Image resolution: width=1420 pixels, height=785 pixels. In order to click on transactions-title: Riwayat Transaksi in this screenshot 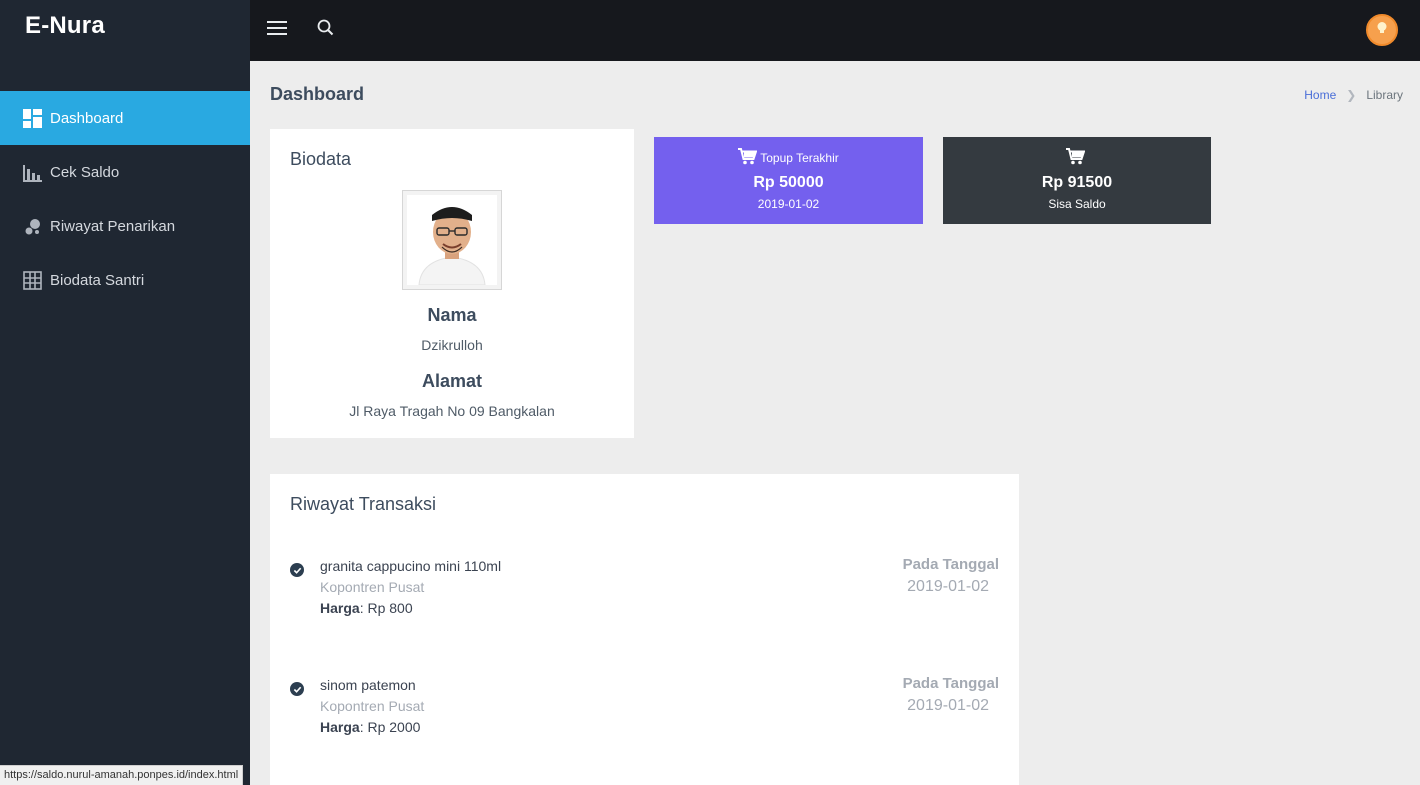, I will do `click(363, 504)`.